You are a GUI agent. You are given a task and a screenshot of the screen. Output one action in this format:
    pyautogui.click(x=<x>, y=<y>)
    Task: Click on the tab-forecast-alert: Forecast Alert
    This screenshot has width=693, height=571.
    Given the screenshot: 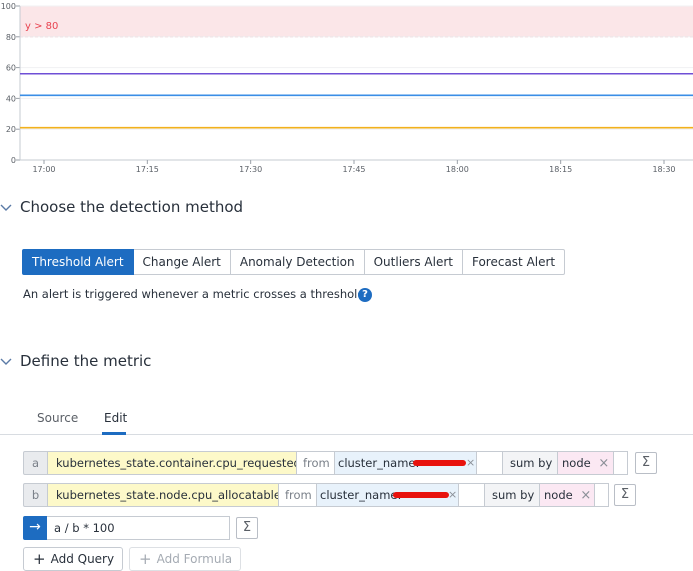 What is the action you would take?
    pyautogui.click(x=514, y=262)
    